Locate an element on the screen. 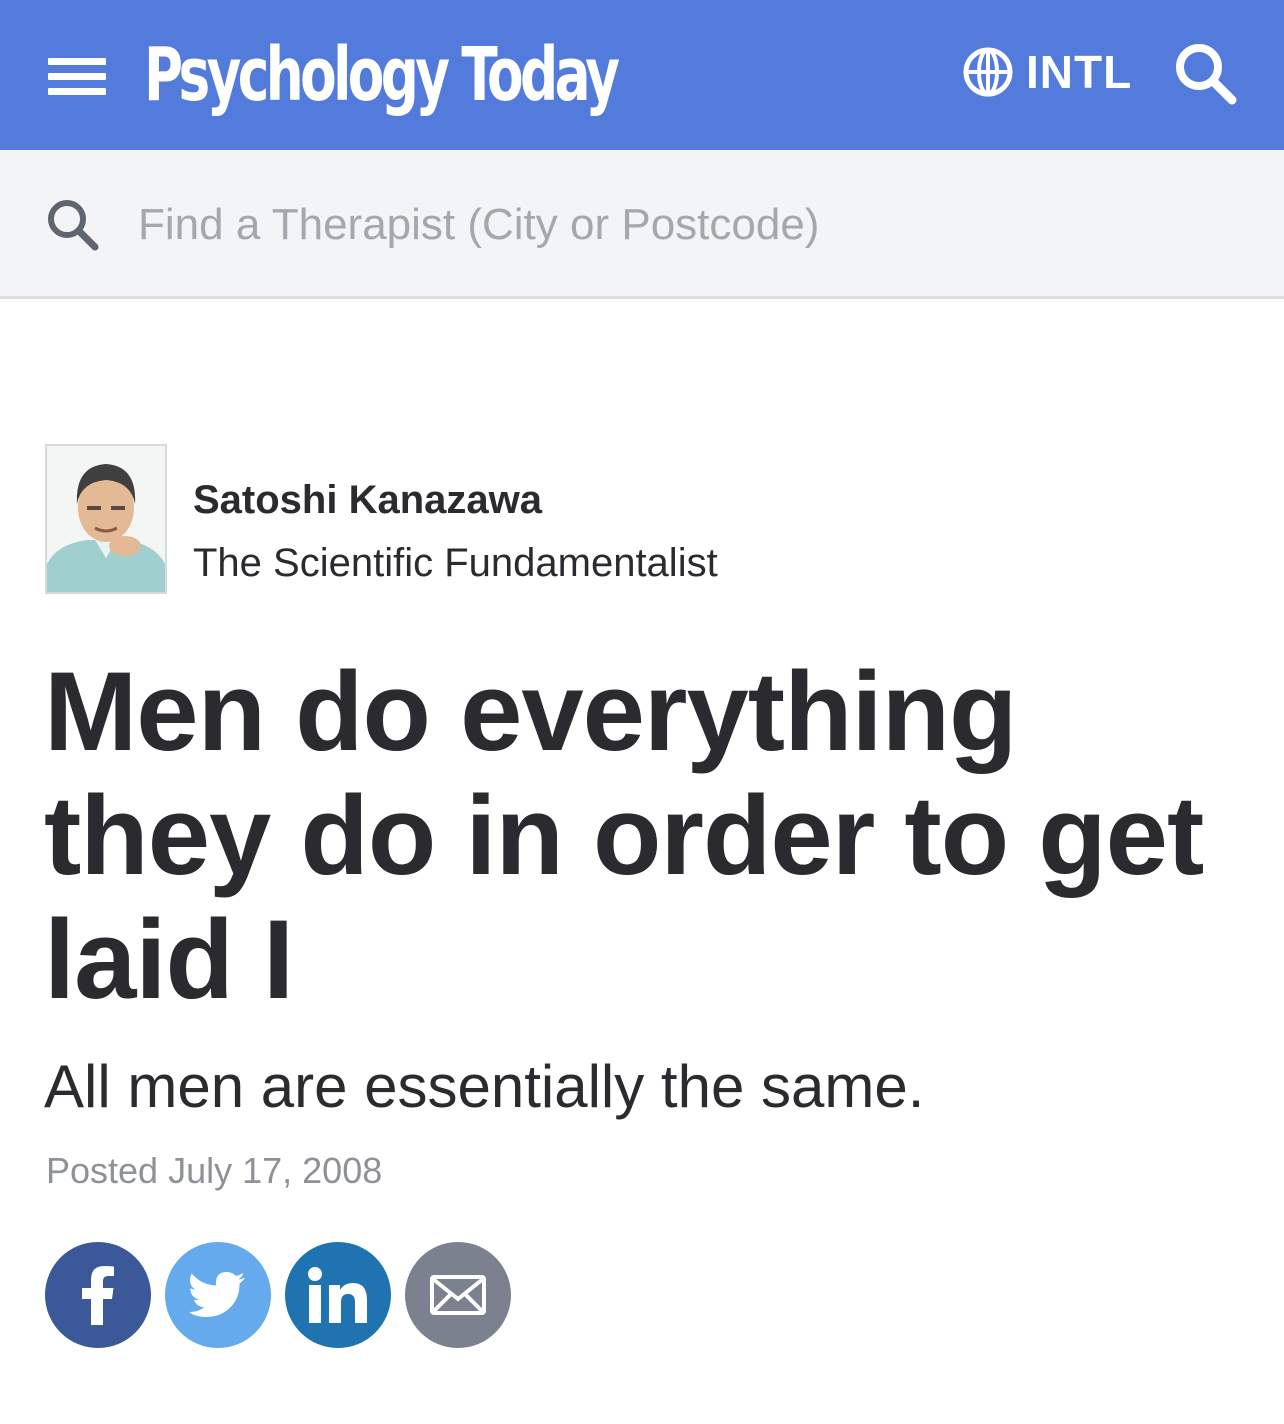 The height and width of the screenshot is (1424, 1284). email-icon is located at coordinates (458, 1295).